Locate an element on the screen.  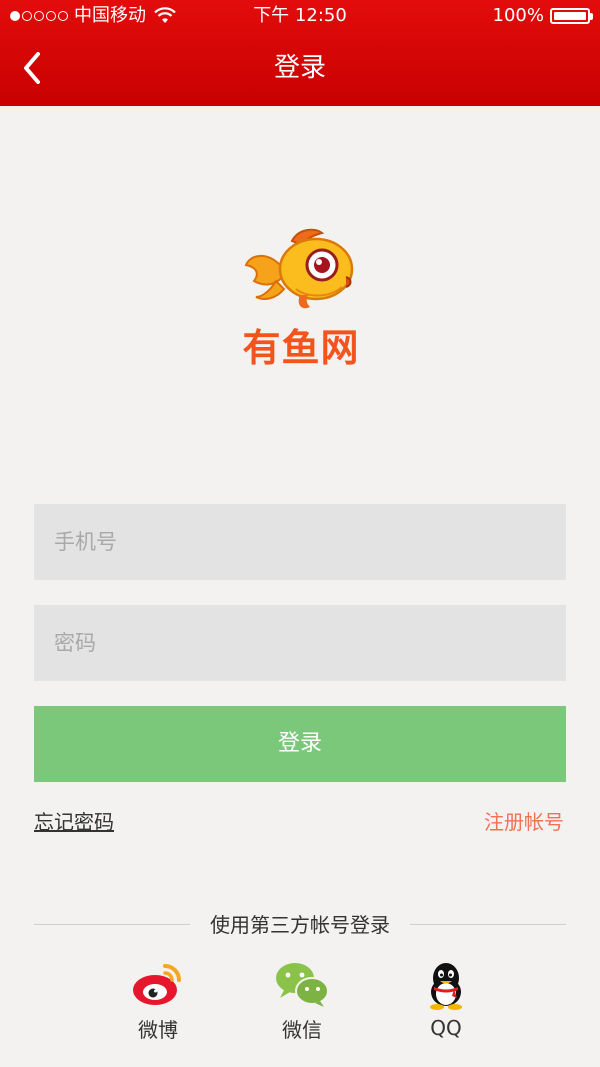
qq-login-button: QQ is located at coordinates (446, 1000).